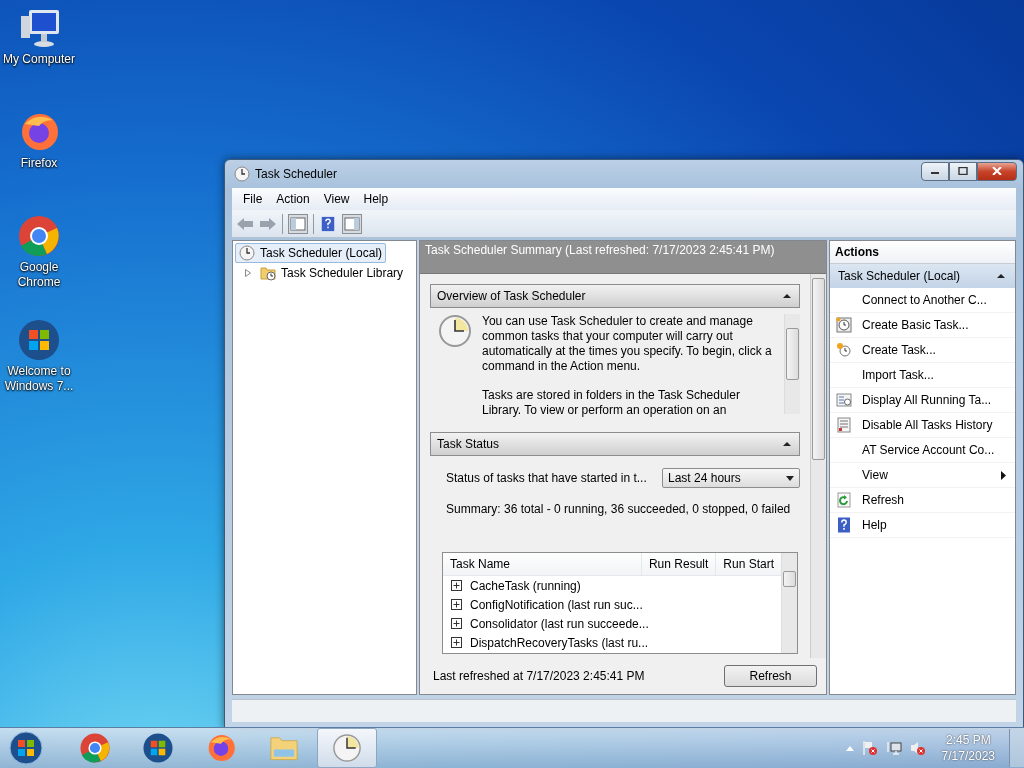  I want to click on desktop-icon-label: My Computer, so click(39, 59).